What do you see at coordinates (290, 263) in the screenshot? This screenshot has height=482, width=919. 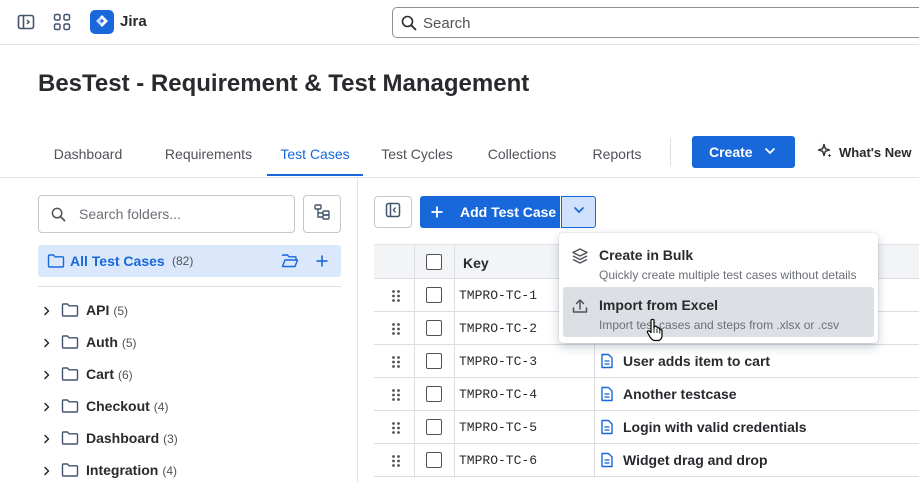 I see `folder-open-icon` at bounding box center [290, 263].